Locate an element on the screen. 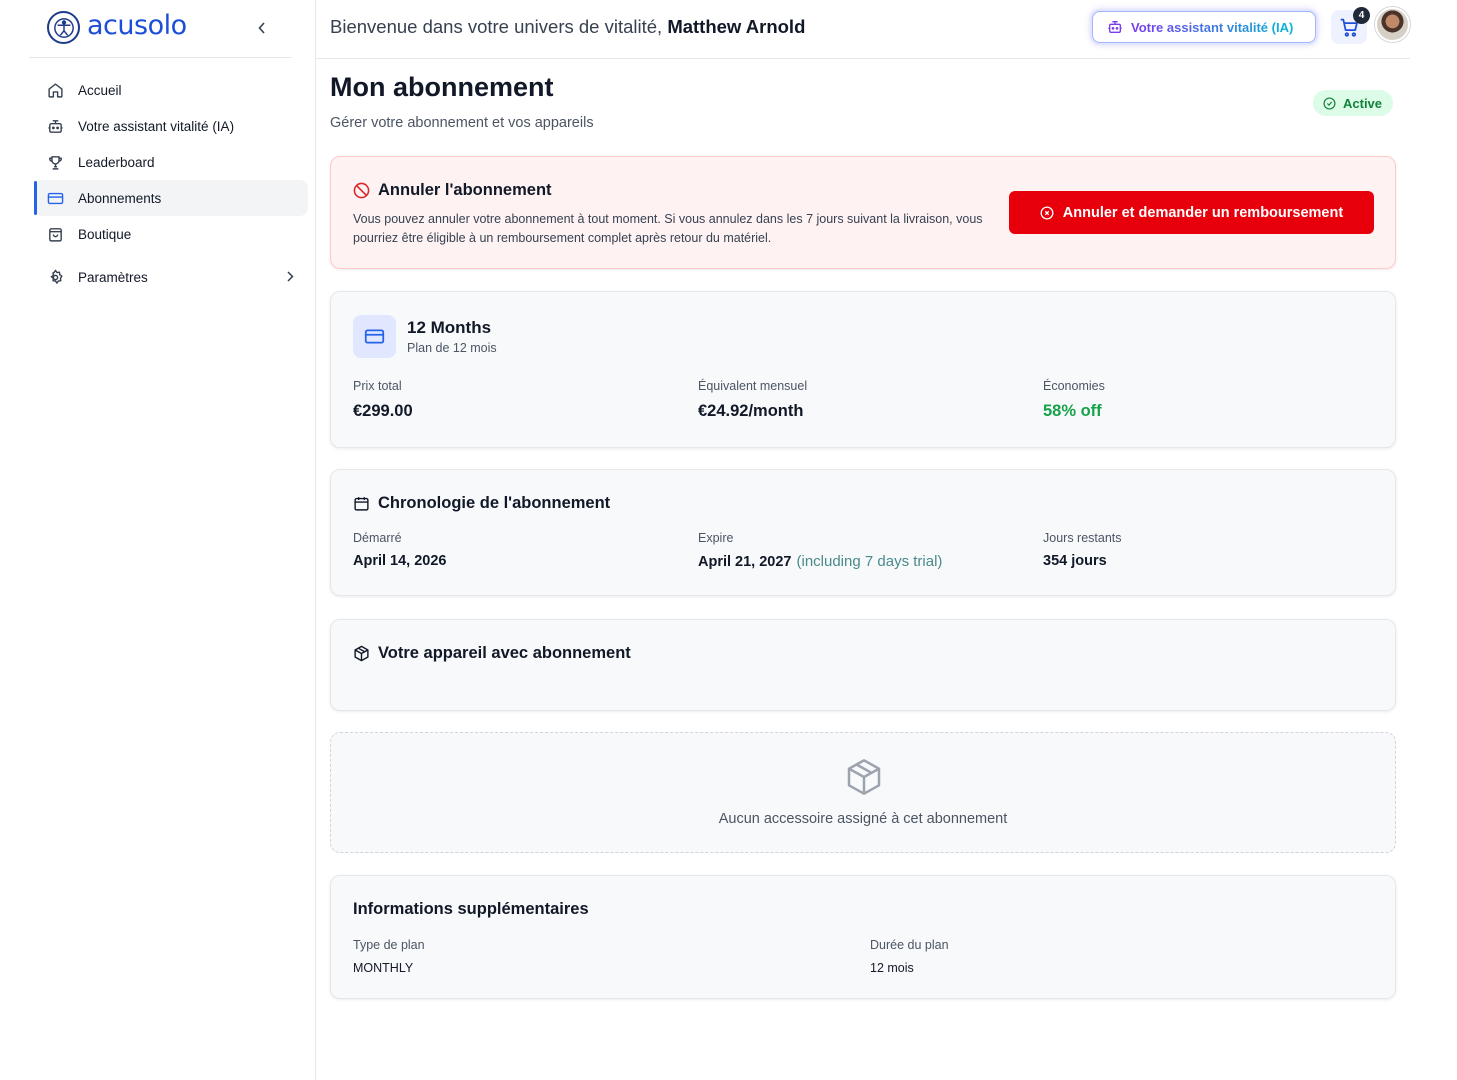 This screenshot has height=1080, width=1457. monthly-equivalent-metric: Équivalent mensuel €24.92/month is located at coordinates (752, 400).